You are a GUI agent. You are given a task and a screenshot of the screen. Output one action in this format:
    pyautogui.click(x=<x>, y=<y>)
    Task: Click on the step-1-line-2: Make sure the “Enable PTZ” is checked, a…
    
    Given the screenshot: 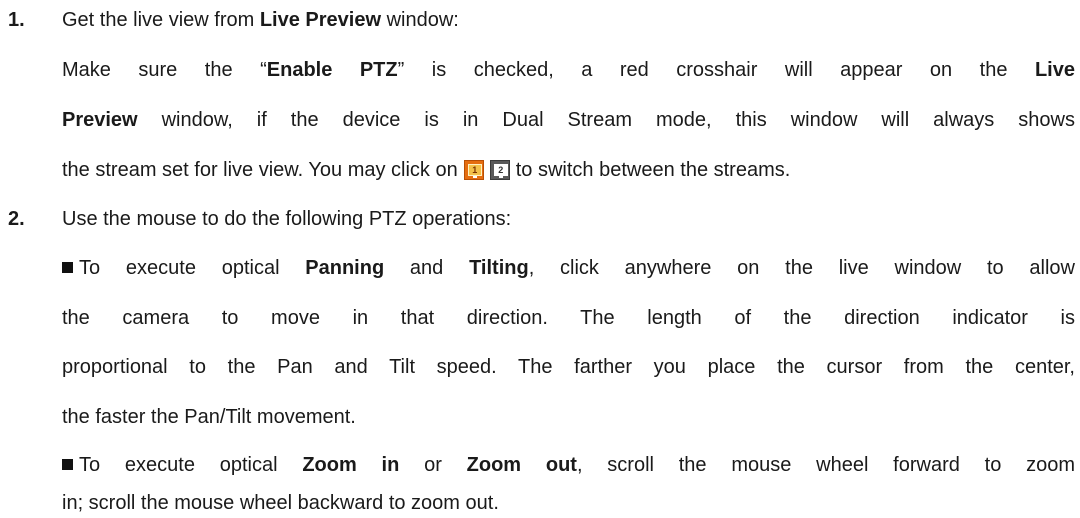 What is the action you would take?
    pyautogui.click(x=568, y=70)
    